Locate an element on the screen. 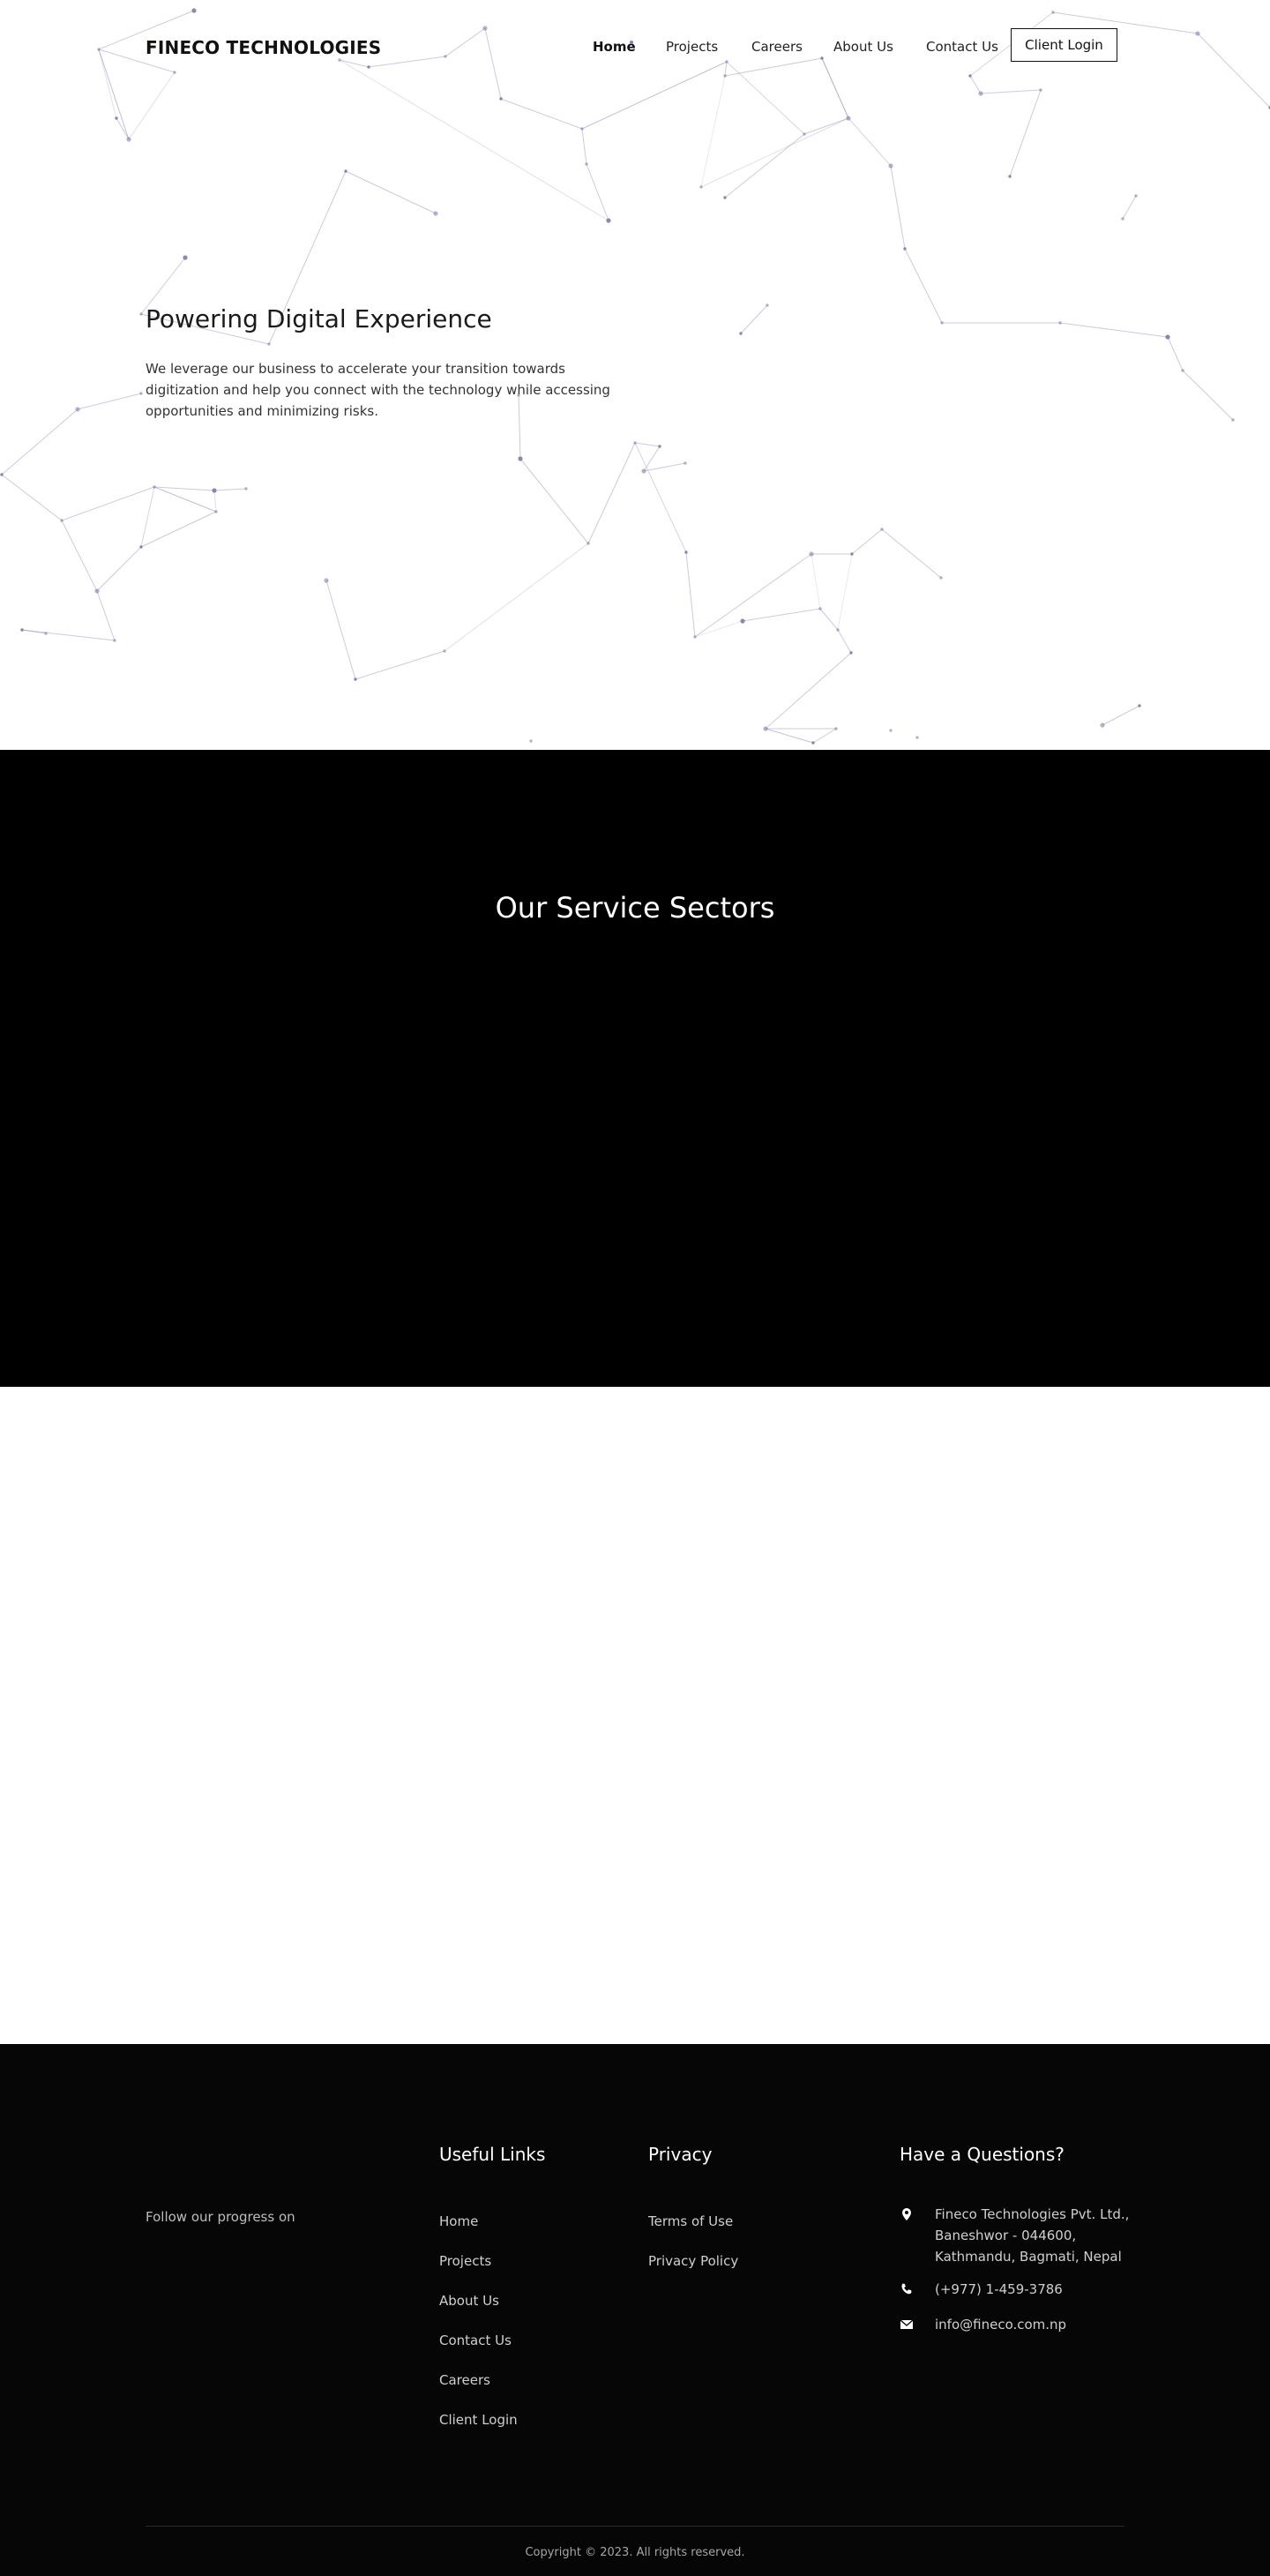 The height and width of the screenshot is (2576, 1270). nav-careers: Careers is located at coordinates (777, 47).